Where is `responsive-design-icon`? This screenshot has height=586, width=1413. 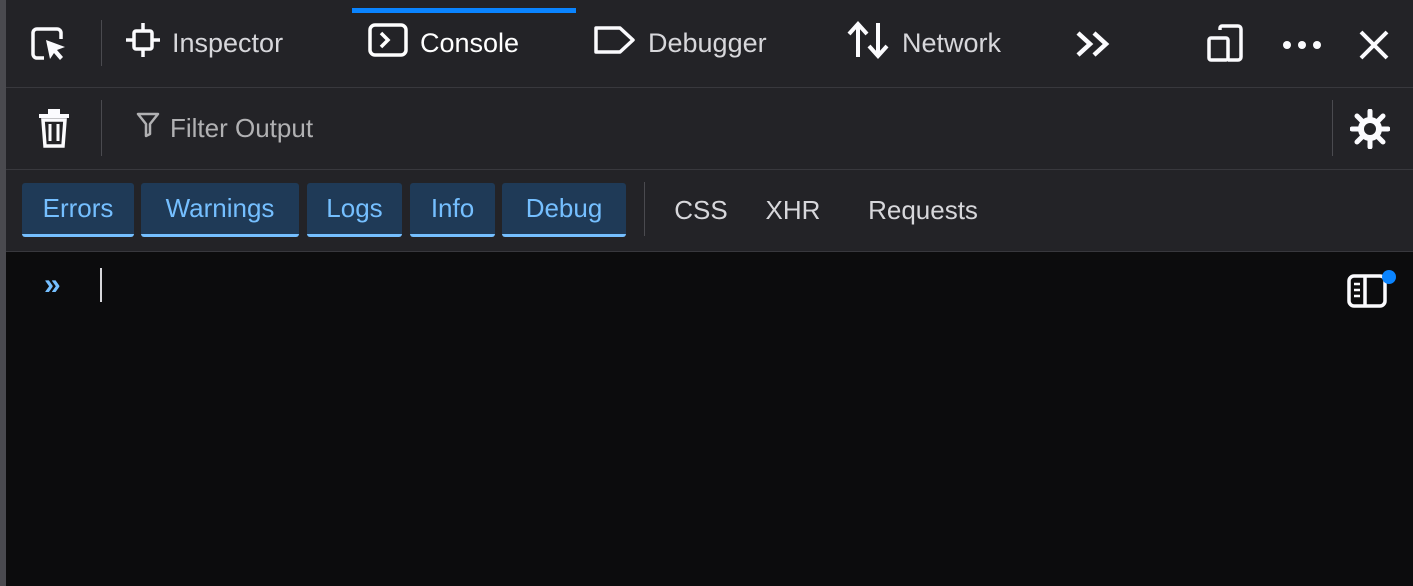 responsive-design-icon is located at coordinates (1226, 44).